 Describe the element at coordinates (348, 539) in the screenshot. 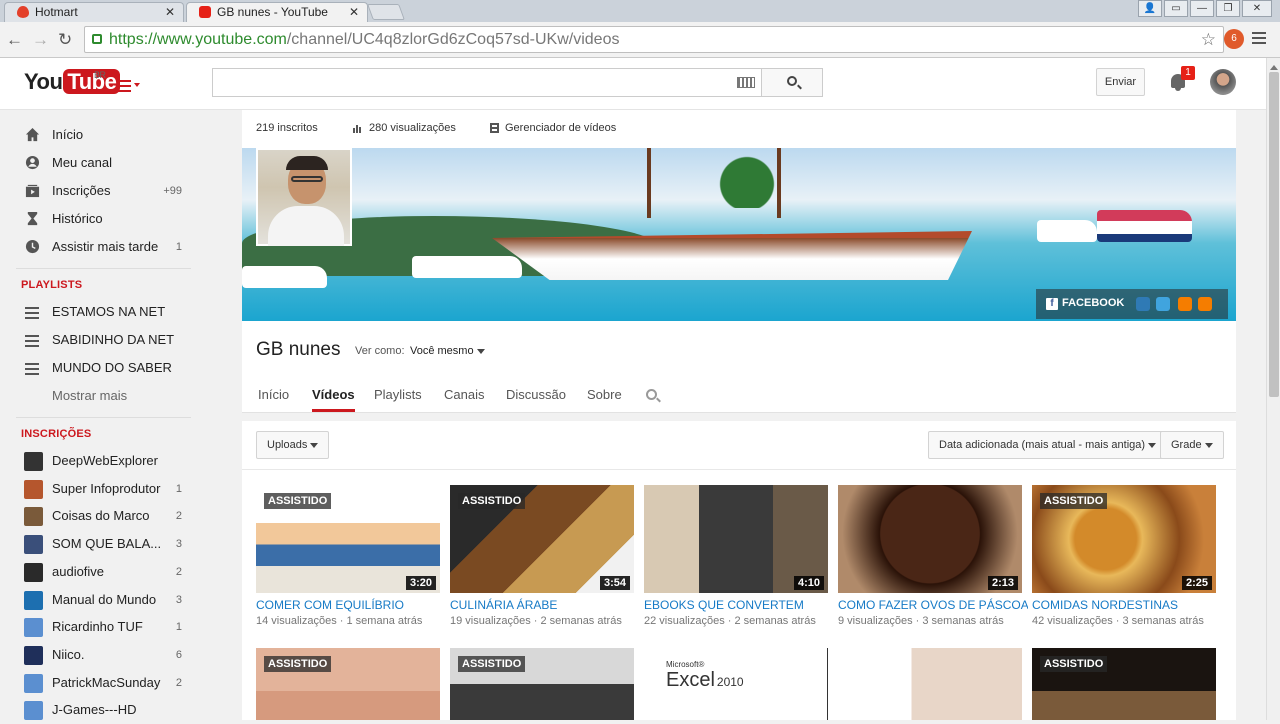

I see `video-thumbnail: ASSISTIDO 3:20` at that location.